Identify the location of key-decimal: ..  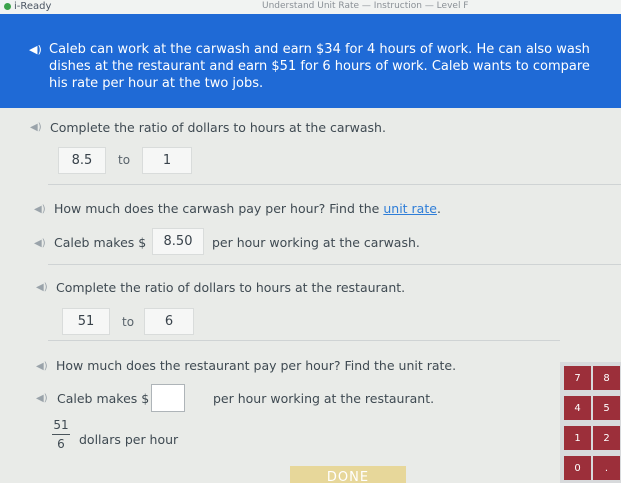
(606, 468).